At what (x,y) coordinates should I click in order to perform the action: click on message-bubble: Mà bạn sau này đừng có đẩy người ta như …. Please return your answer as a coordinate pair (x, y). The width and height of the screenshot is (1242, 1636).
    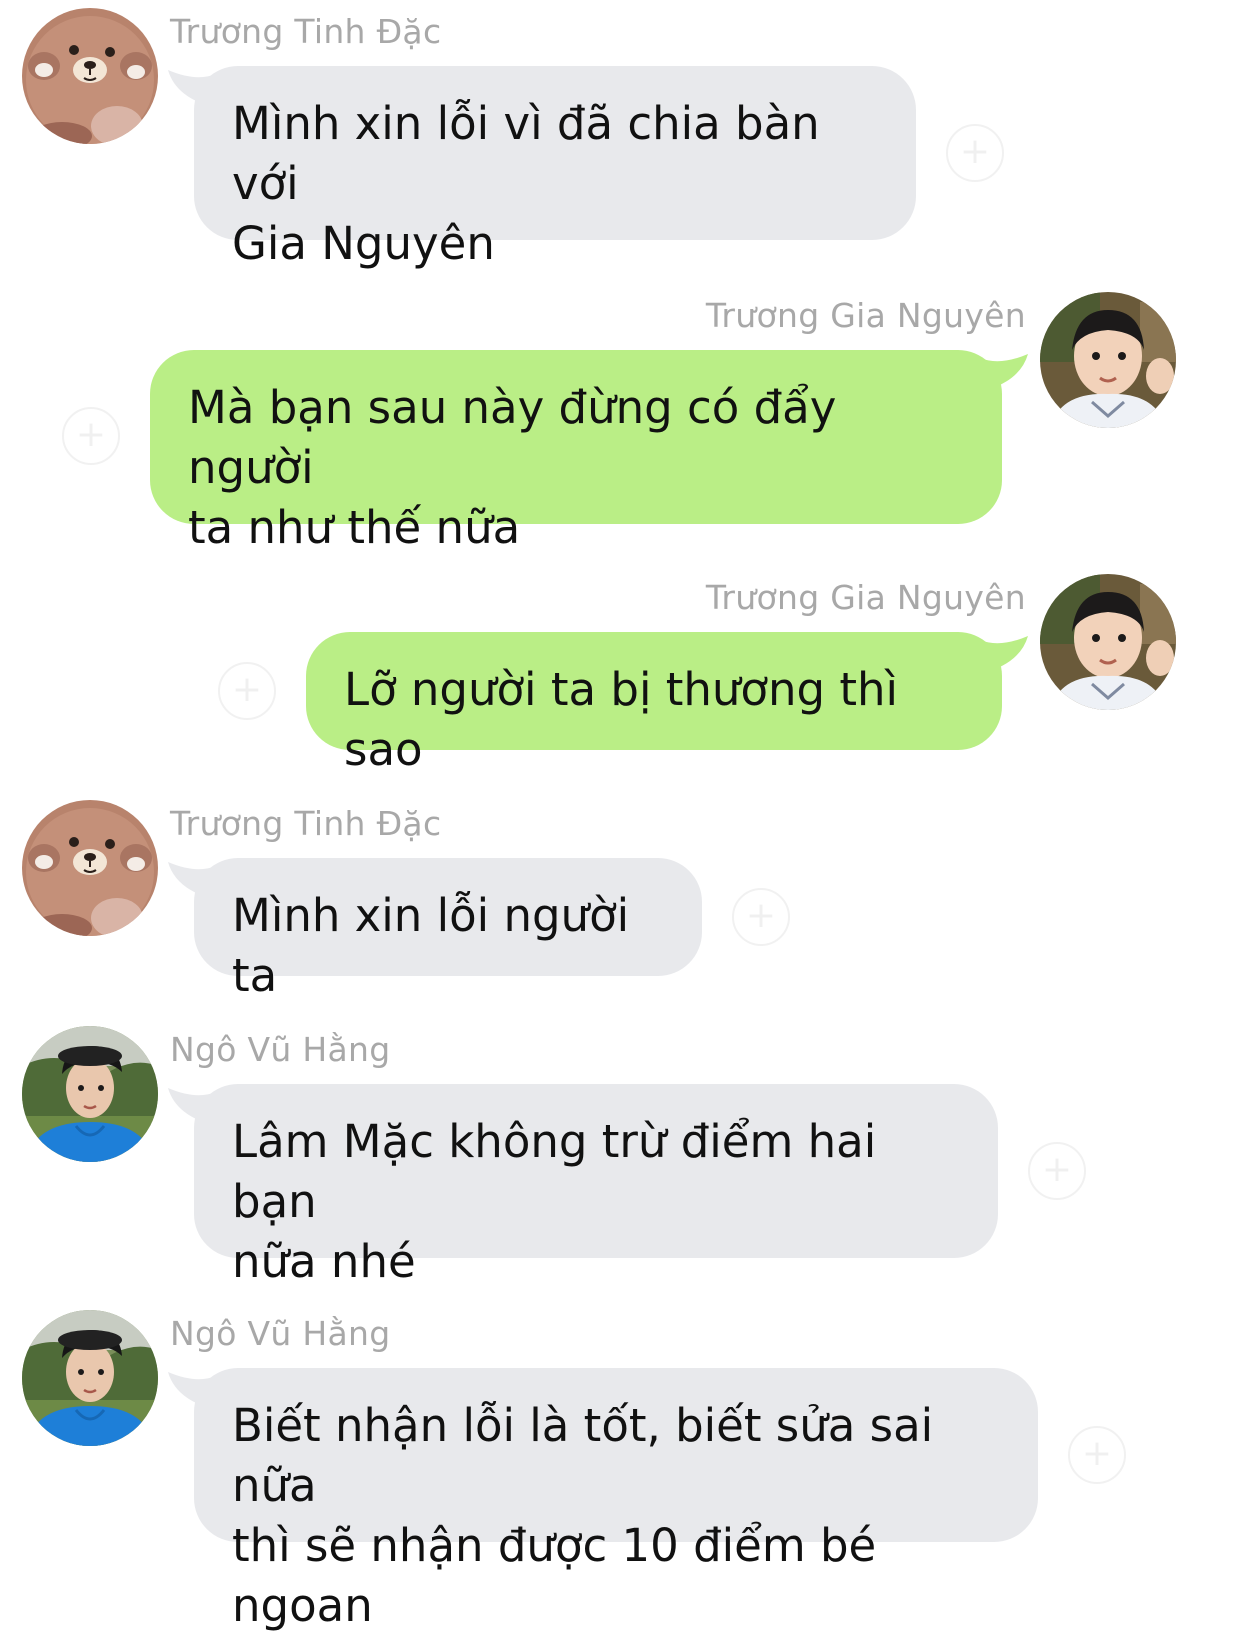
    Looking at the image, I should click on (576, 452).